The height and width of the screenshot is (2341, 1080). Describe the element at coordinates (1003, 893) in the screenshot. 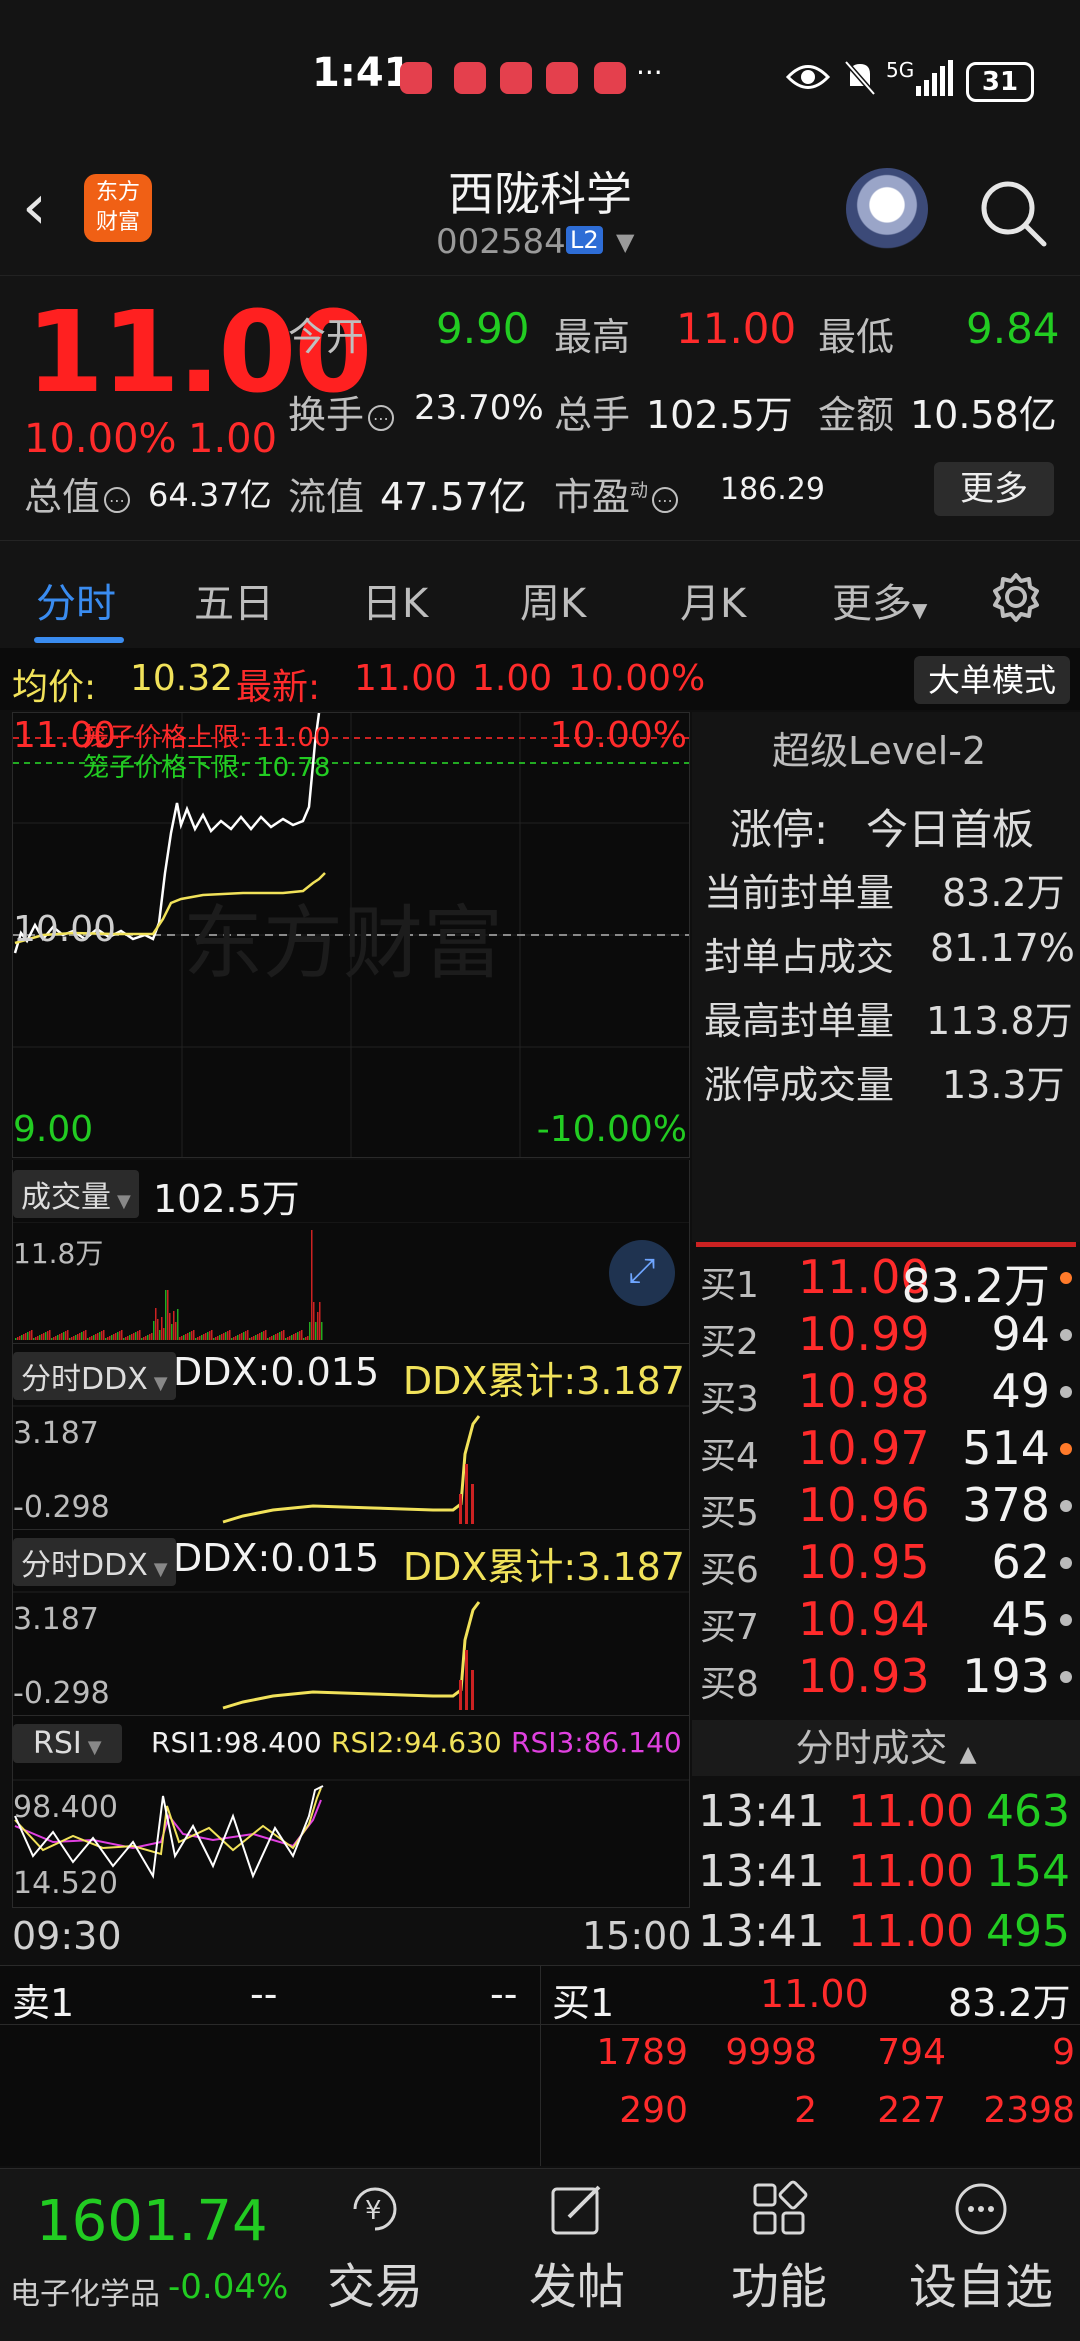

I see `seal-volume-value: 83.2万` at that location.